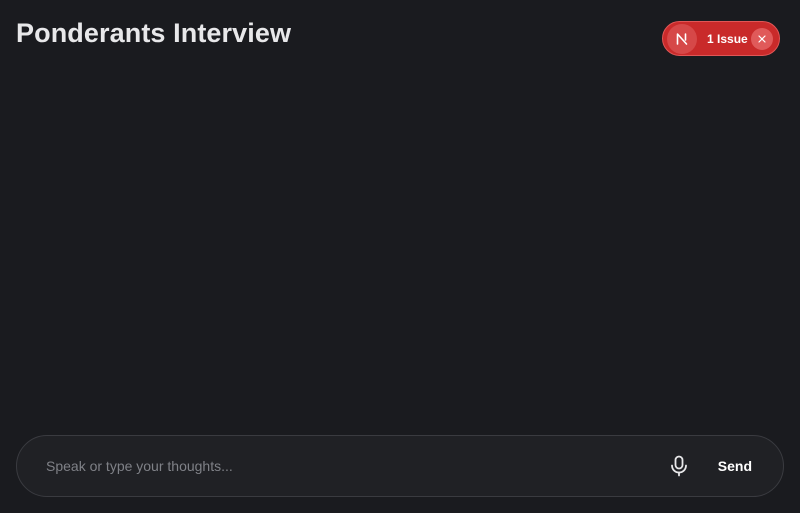 The height and width of the screenshot is (513, 800). What do you see at coordinates (762, 38) in the screenshot?
I see `close-icon` at bounding box center [762, 38].